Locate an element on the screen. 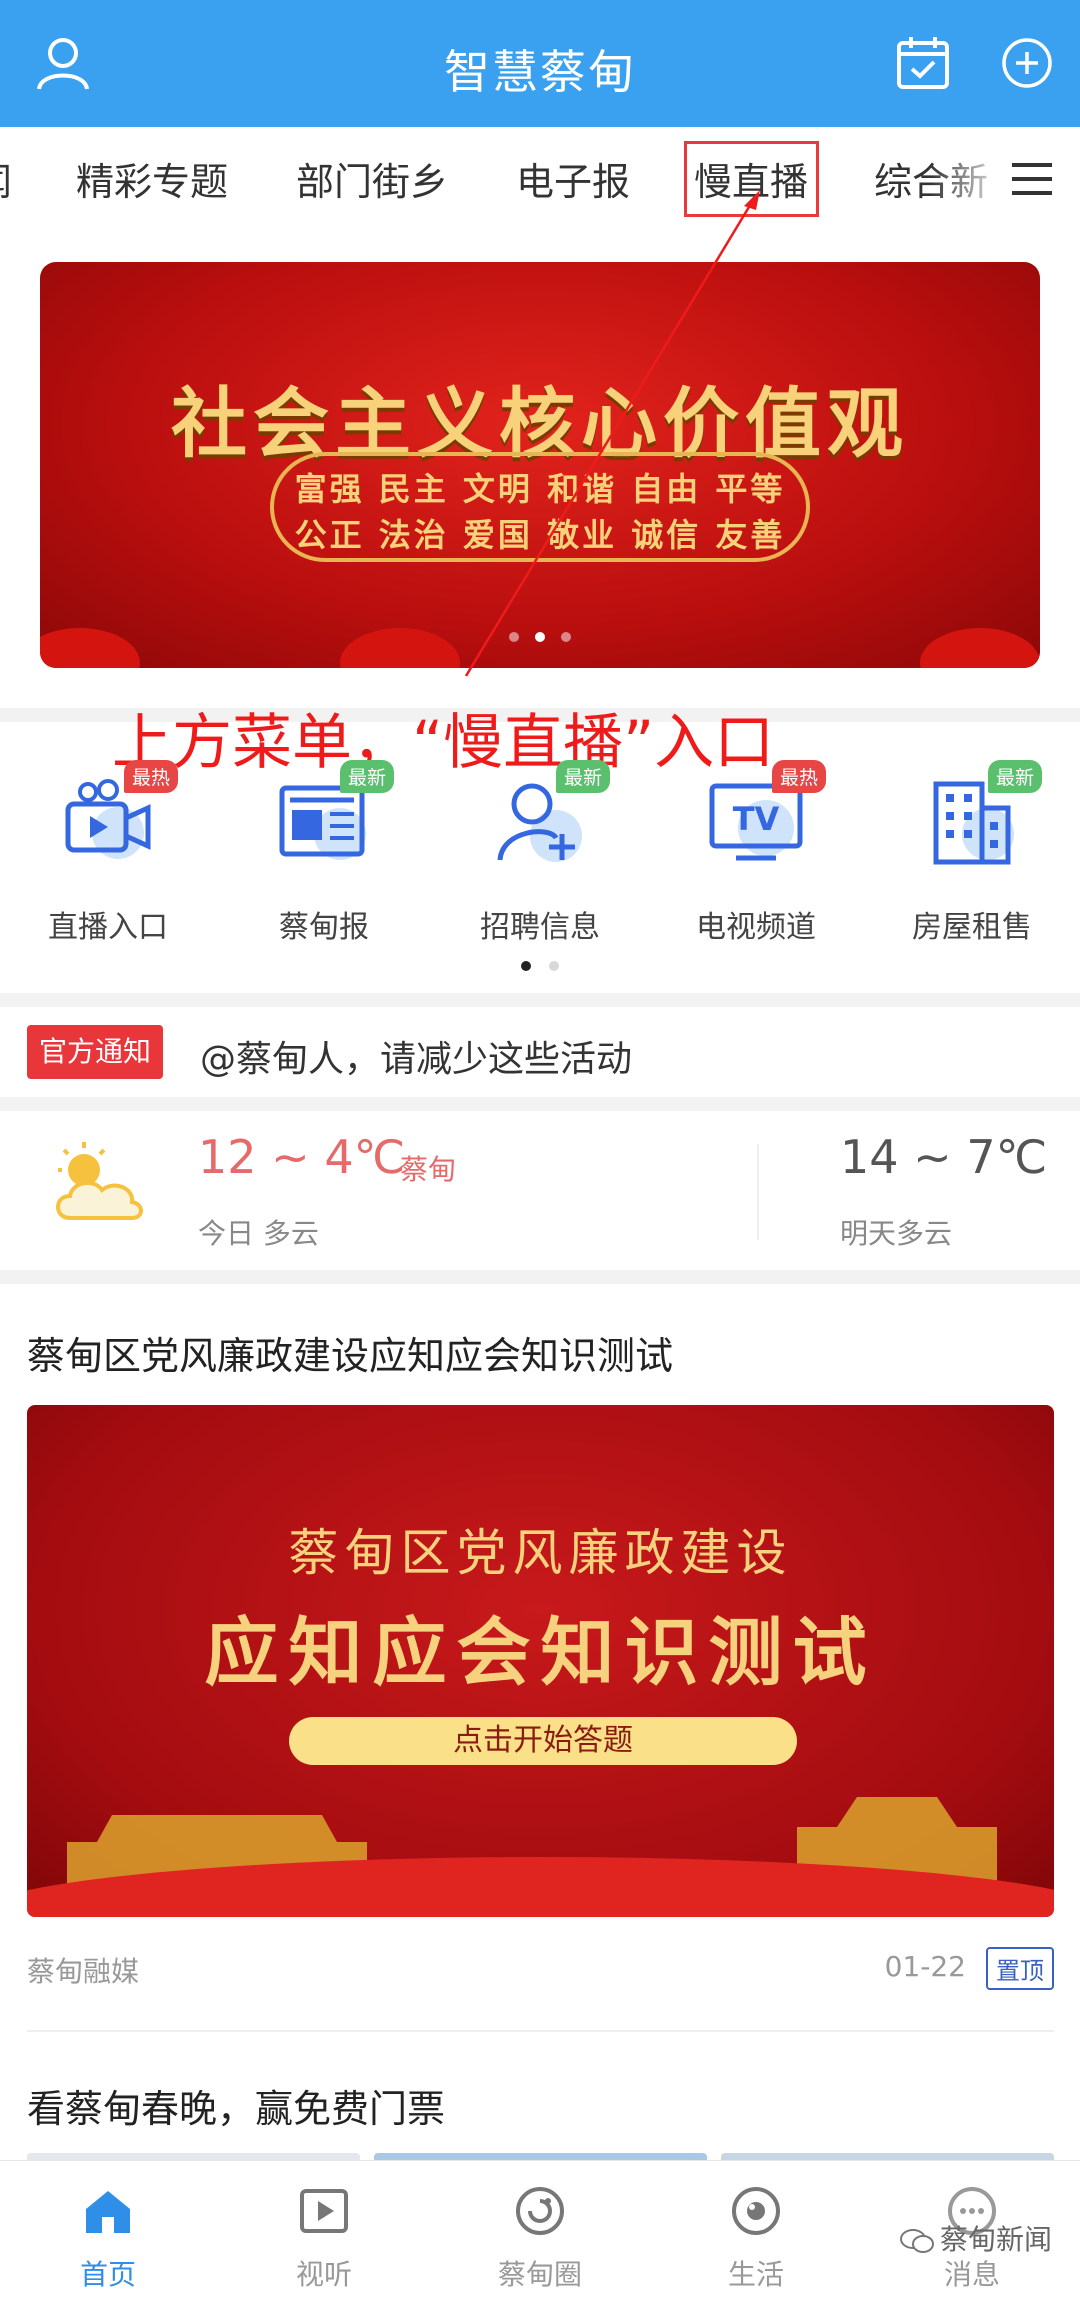  weather-divider is located at coordinates (758, 1192).